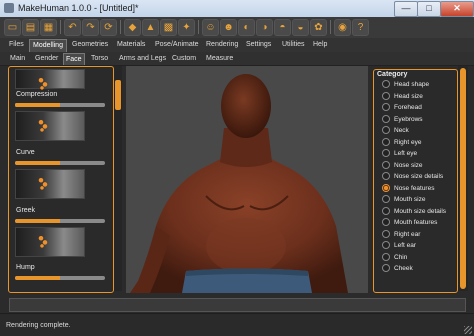 The height and width of the screenshot is (336, 474). Describe the element at coordinates (210, 27) in the screenshot. I see `front-view-icon: ☺` at that location.